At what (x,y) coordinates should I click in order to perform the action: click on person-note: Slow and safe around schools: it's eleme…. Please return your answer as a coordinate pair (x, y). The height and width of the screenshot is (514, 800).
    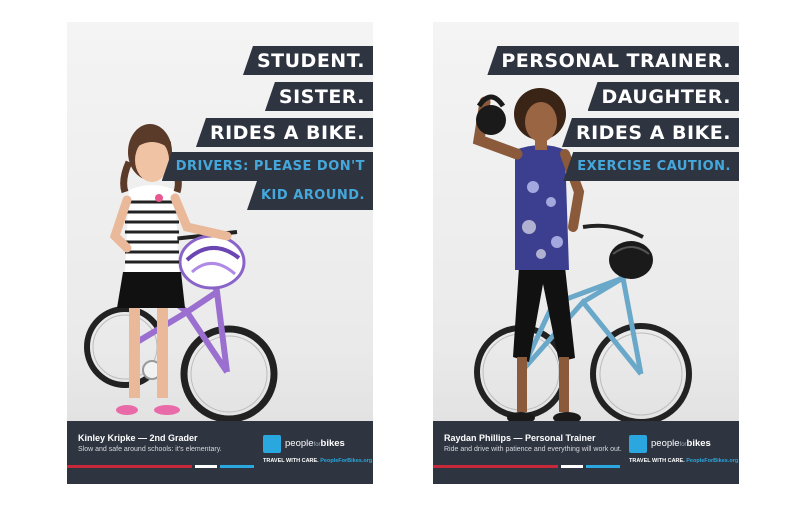
    Looking at the image, I should click on (150, 449).